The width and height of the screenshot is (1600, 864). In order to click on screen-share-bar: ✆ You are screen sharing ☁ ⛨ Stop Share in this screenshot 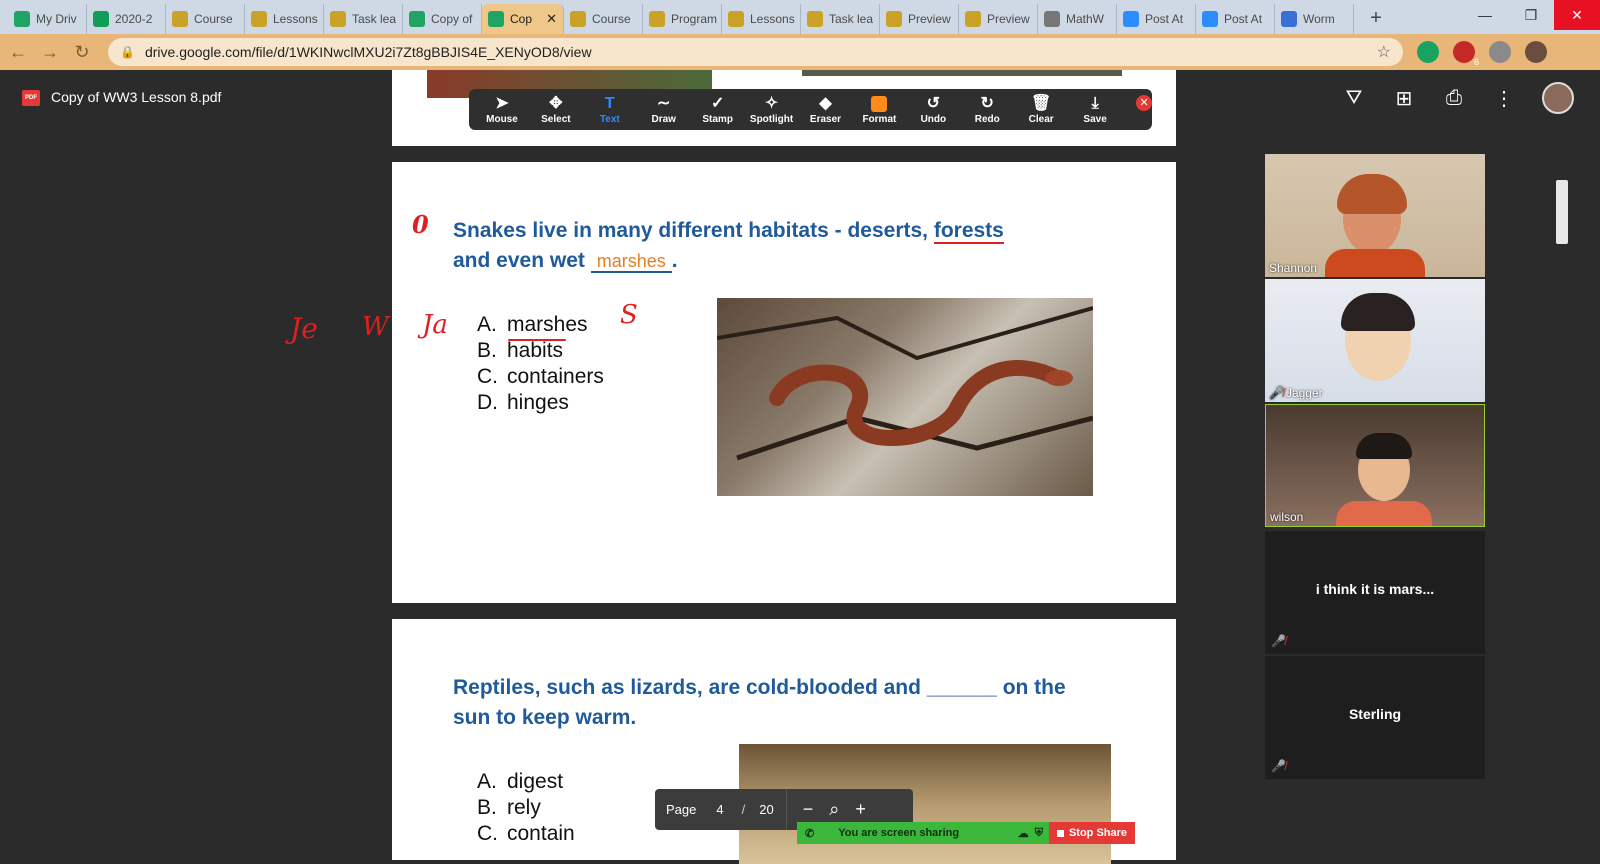, I will do `click(966, 833)`.